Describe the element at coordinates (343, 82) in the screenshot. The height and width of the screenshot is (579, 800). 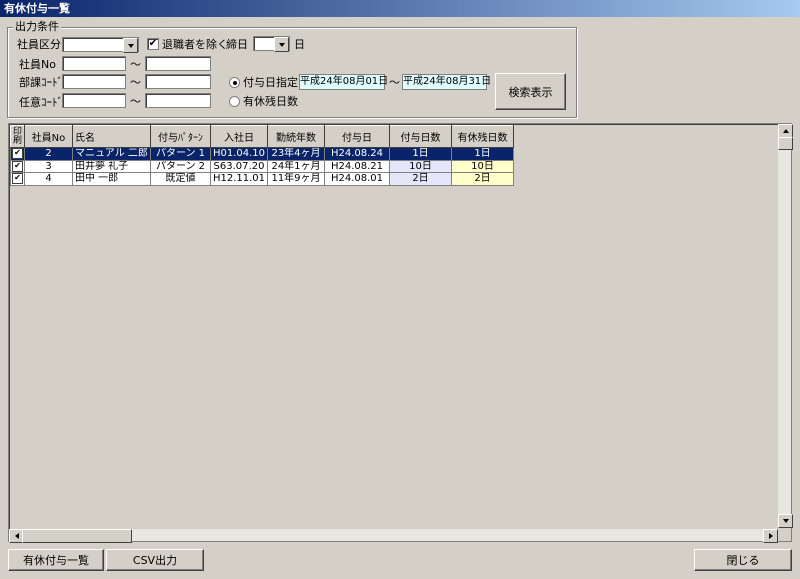
I see `grant-date-from-input: 平成24年08月01日` at that location.